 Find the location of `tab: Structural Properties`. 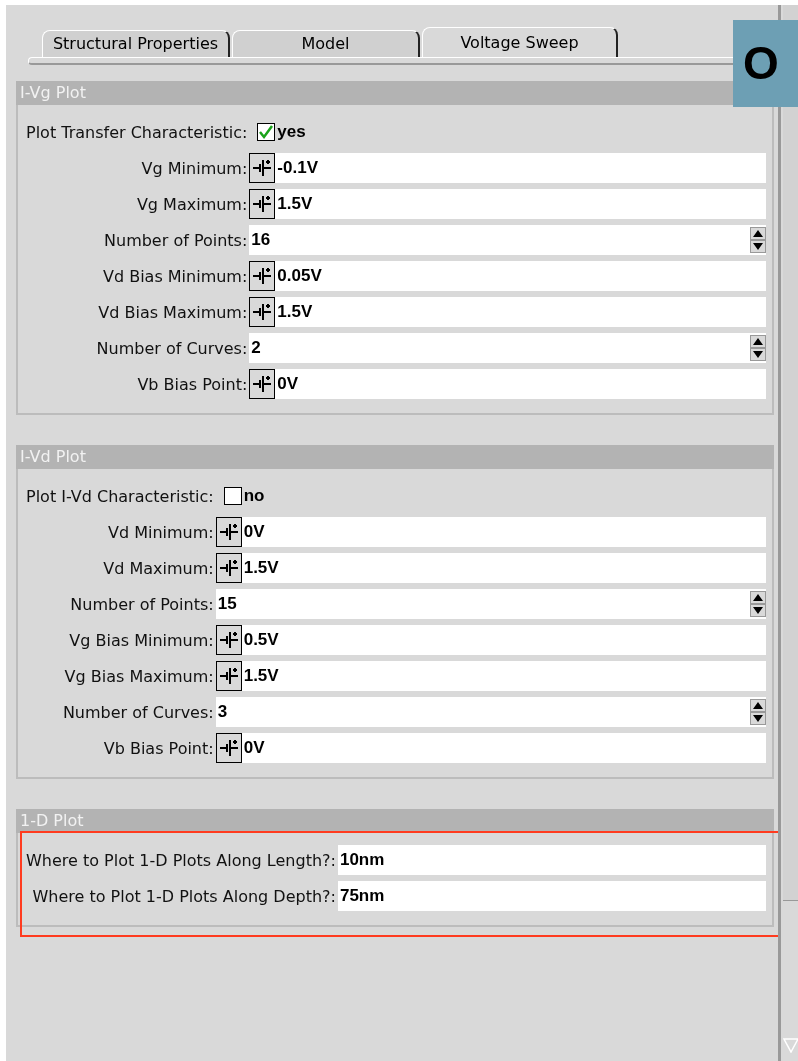

tab: Structural Properties is located at coordinates (136, 43).